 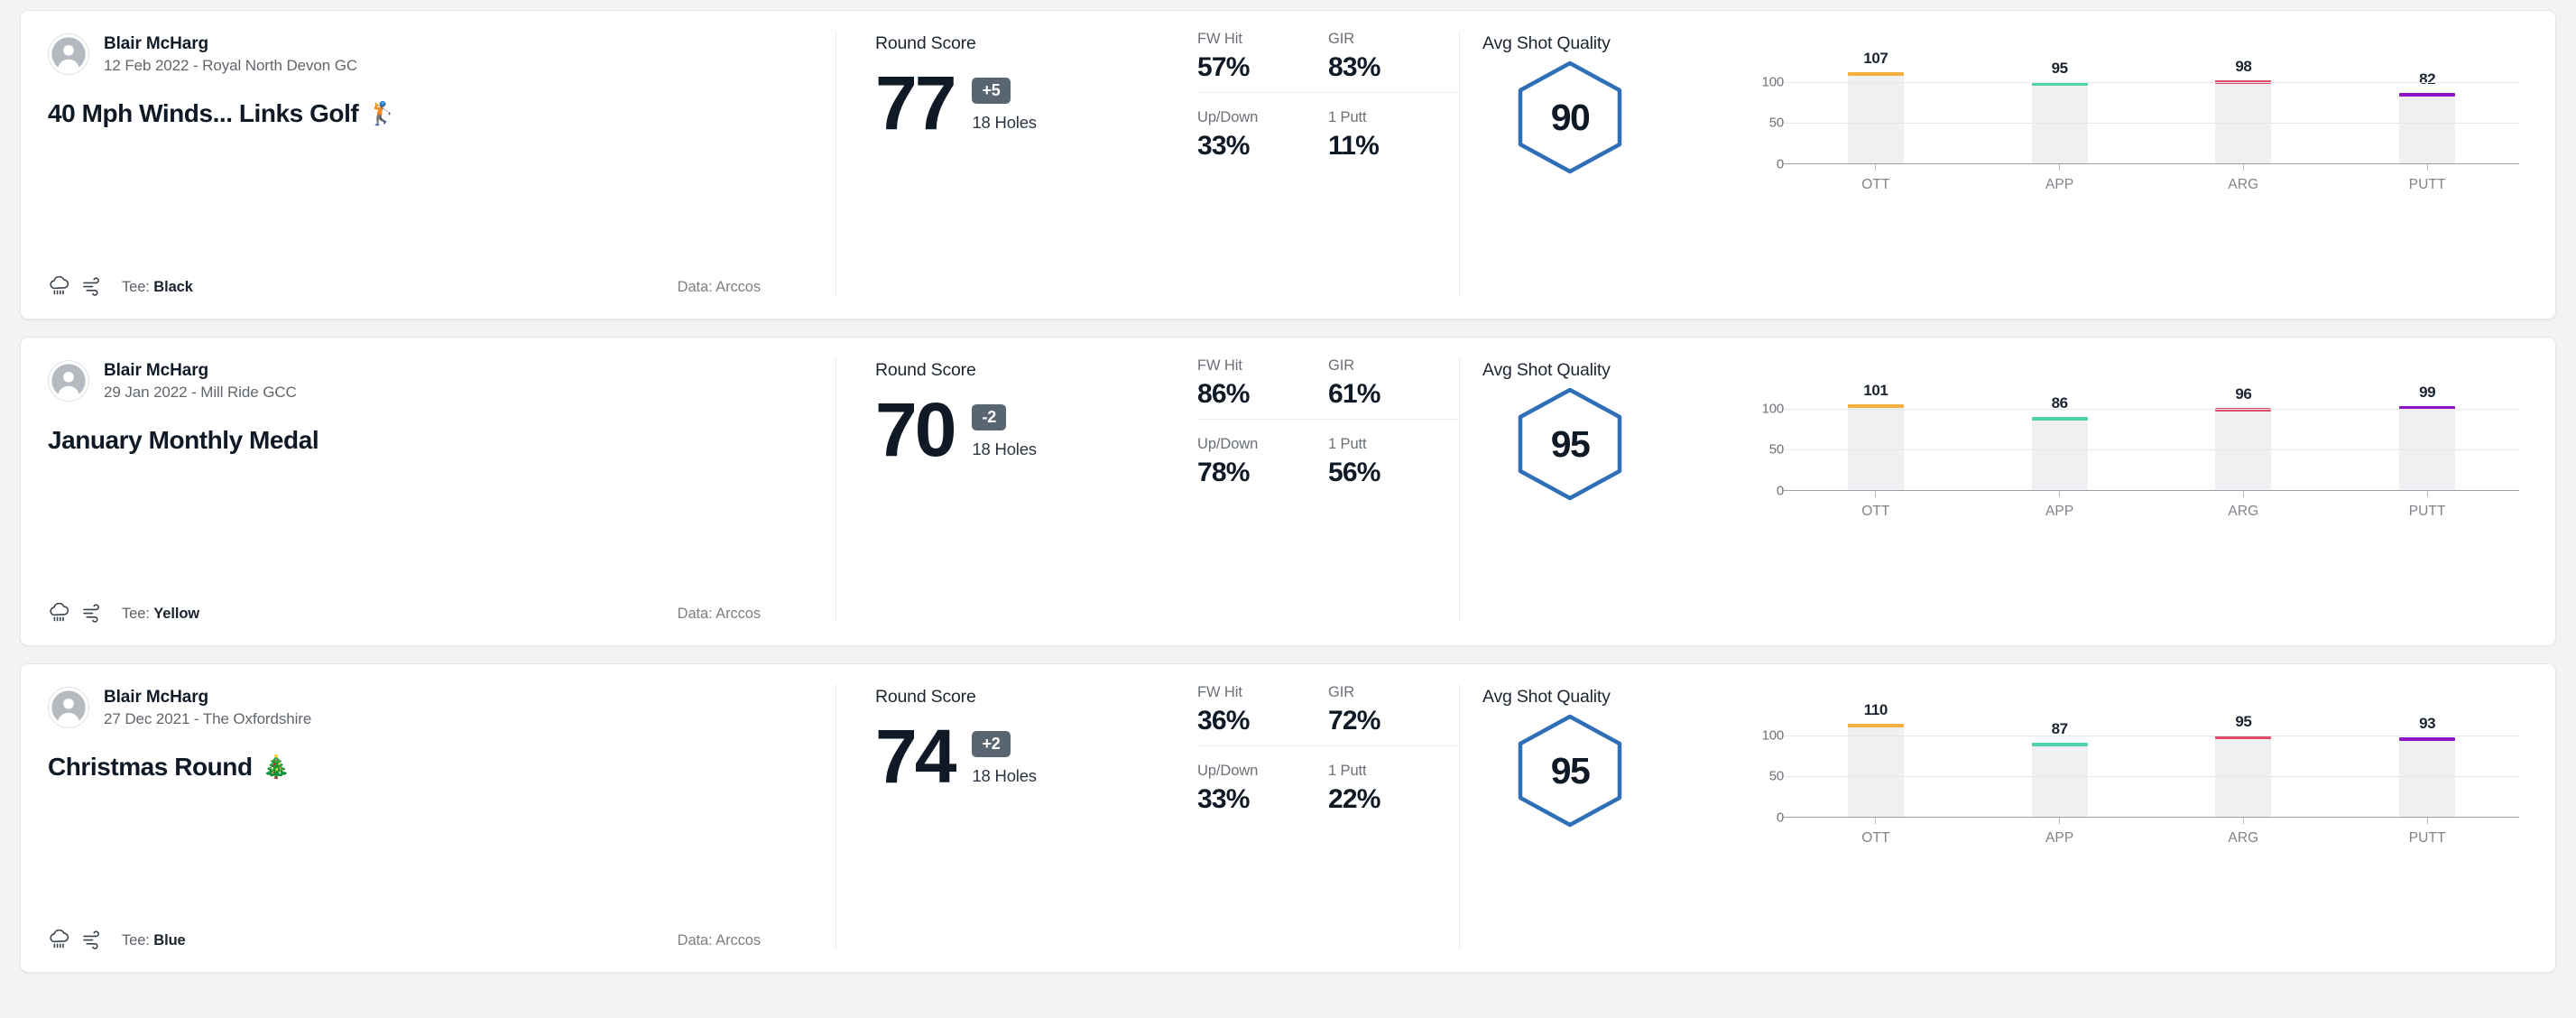 I want to click on chart-bar-column-ott: 107, so click(x=1876, y=107).